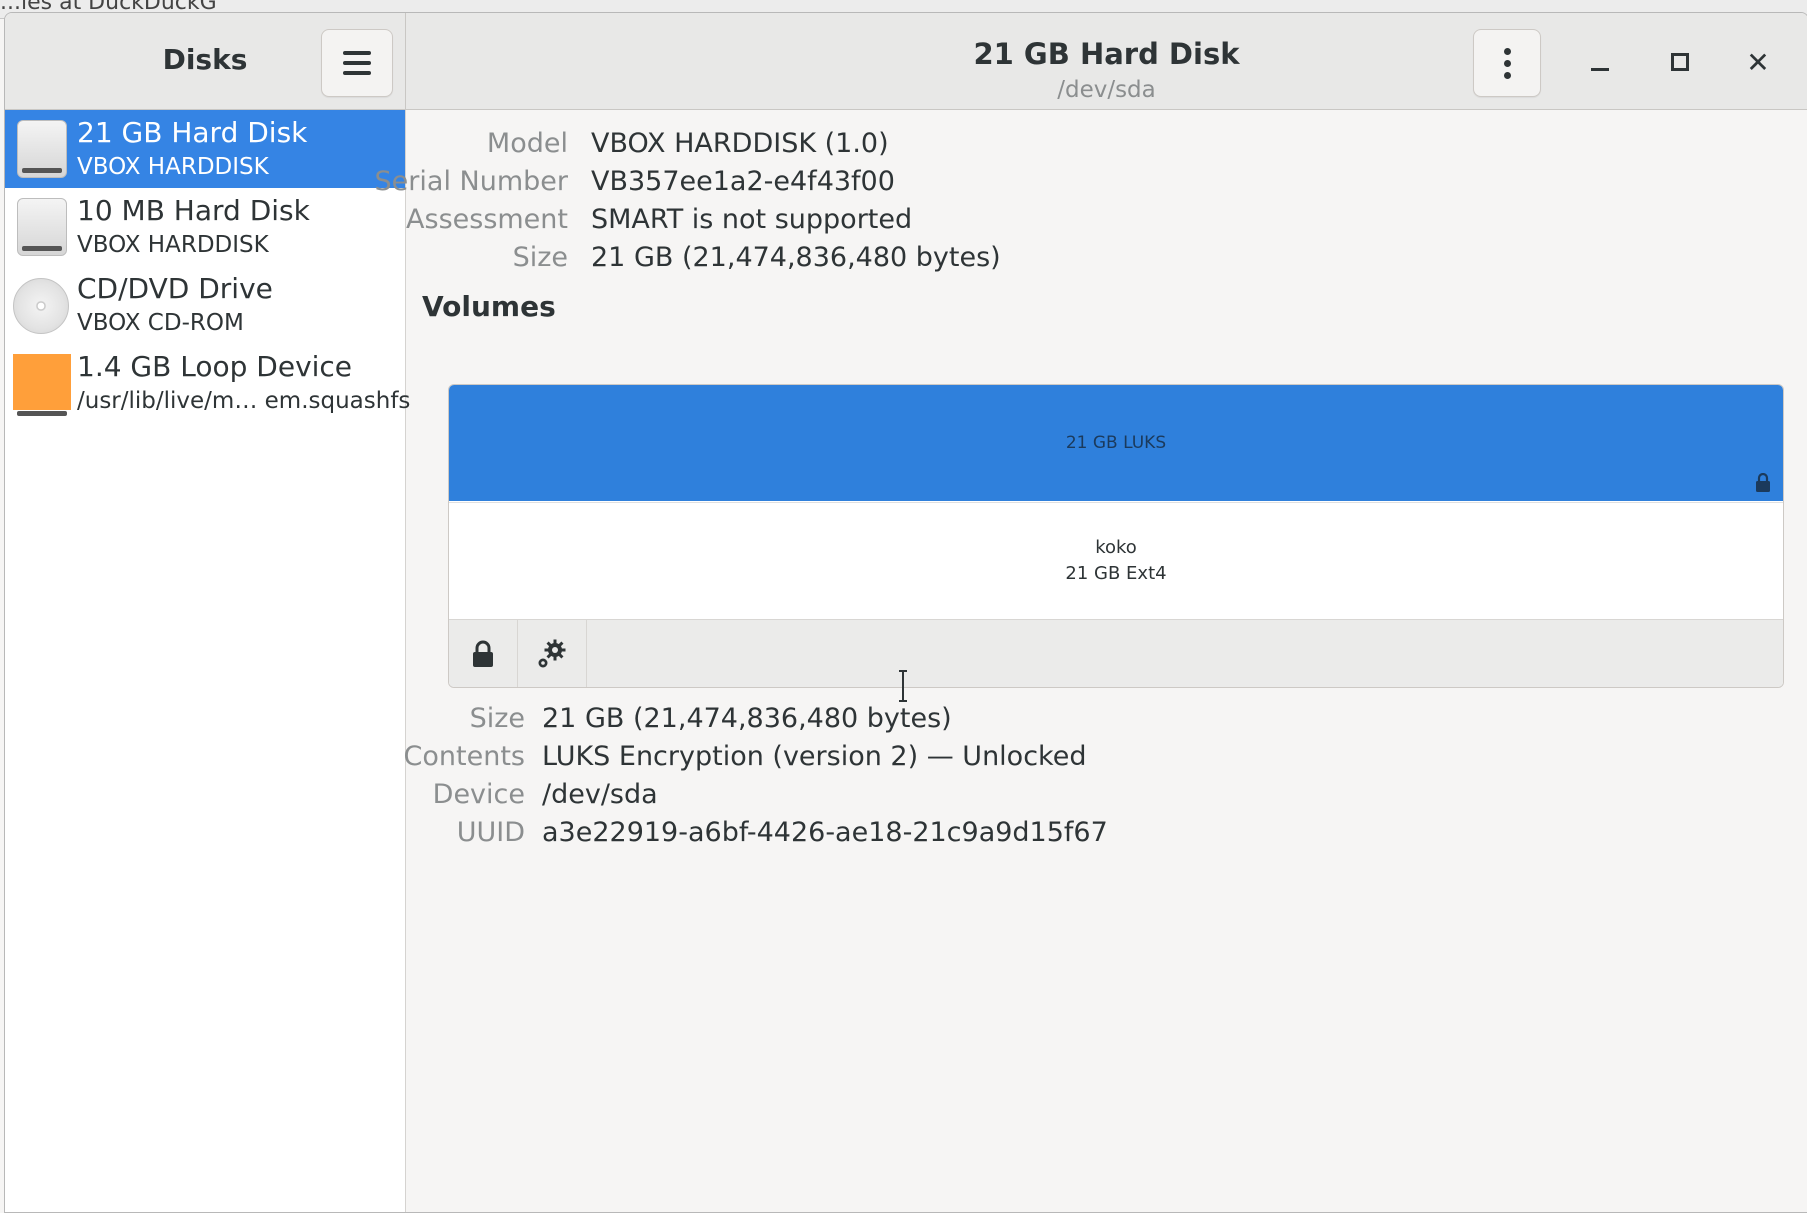 This screenshot has height=1213, width=1807. Describe the element at coordinates (796, 257) in the screenshot. I see `drive-size-value: 21 GB (21,474,836,480 bytes)` at that location.